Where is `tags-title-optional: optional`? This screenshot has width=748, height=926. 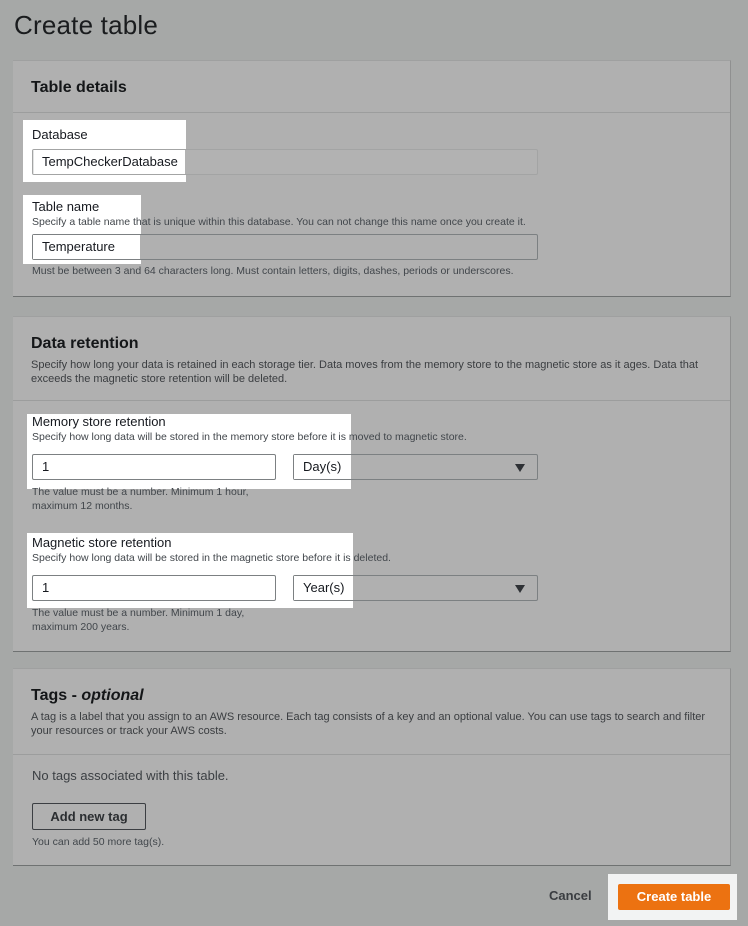
tags-title-optional: optional is located at coordinates (112, 695).